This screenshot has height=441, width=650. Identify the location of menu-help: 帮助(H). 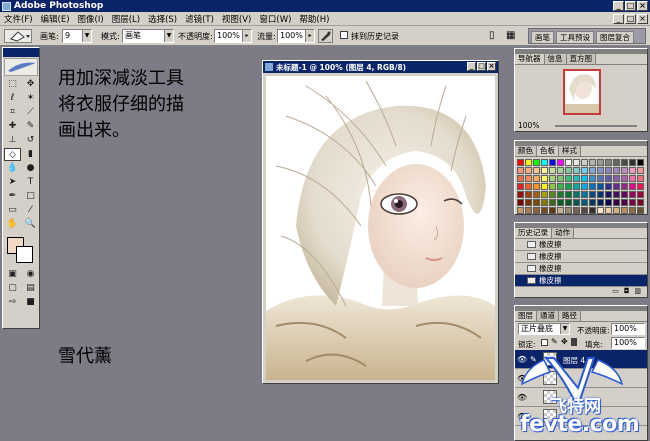
(314, 19).